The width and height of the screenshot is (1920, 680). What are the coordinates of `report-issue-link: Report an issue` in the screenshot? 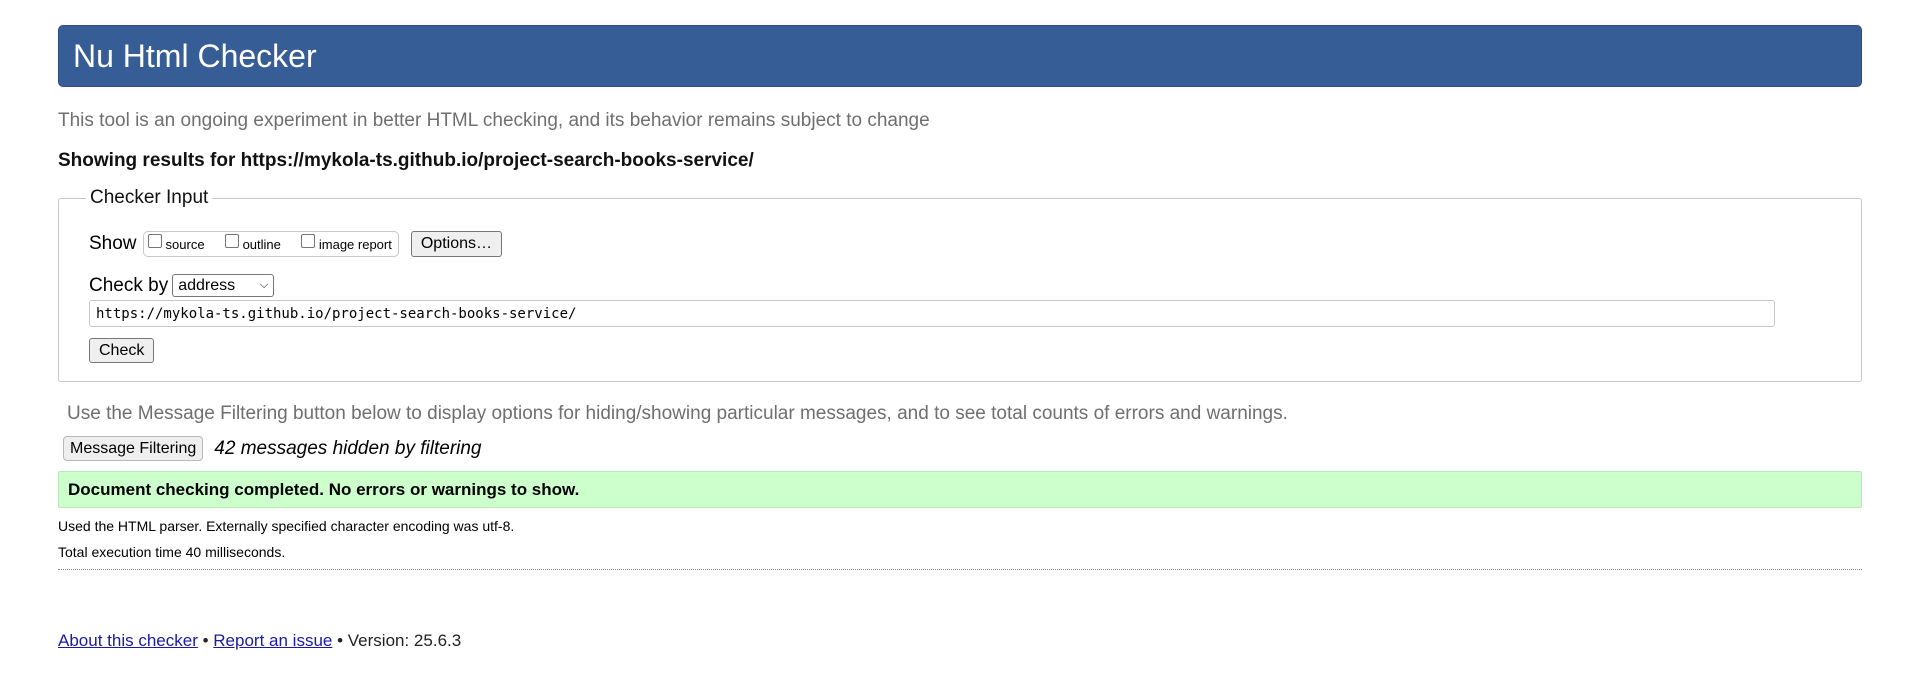 It's located at (272, 640).